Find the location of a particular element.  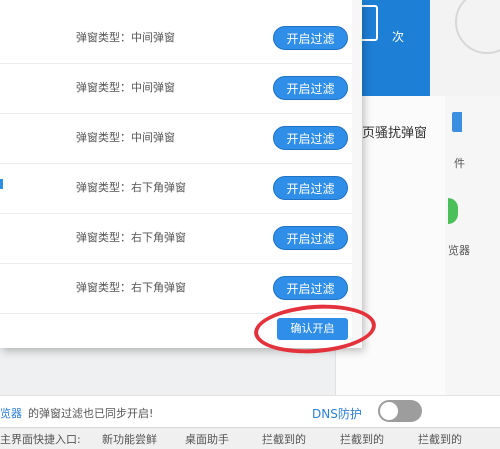

bottom-toolbar: 主界面快捷入口: 新功能尝鲜 桌面助手 拦截到的 拦截到的 拦截到的 is located at coordinates (250, 438).